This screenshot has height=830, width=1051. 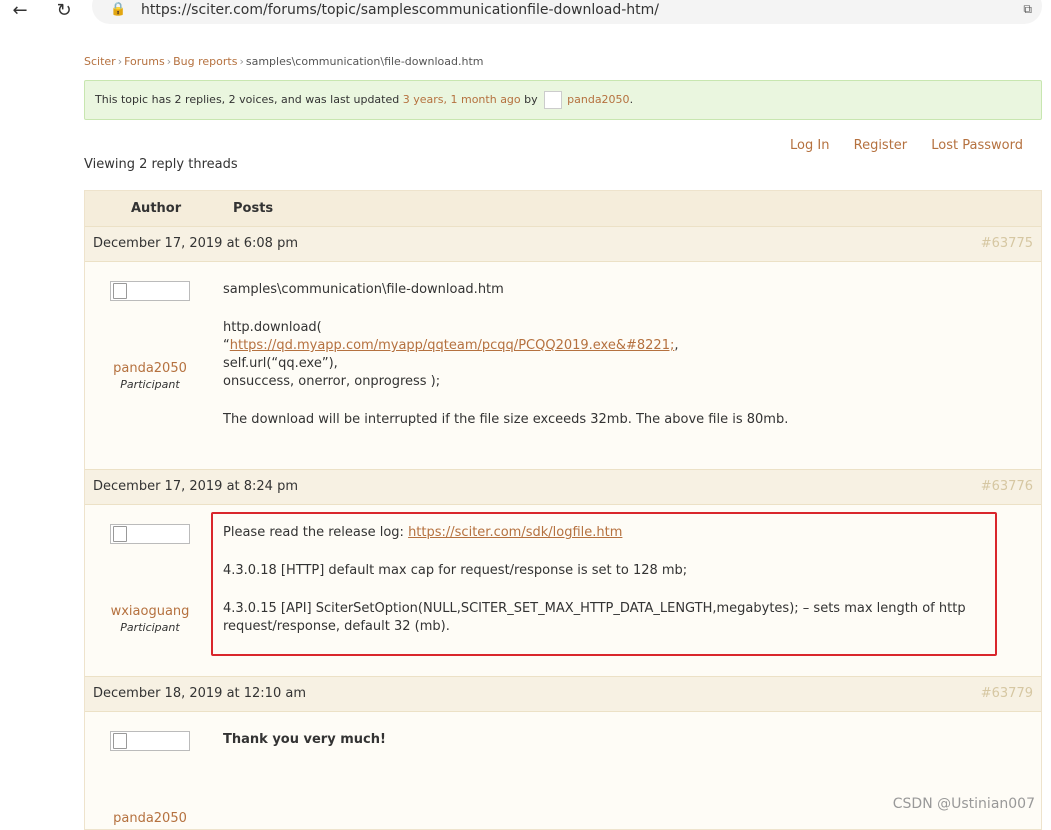 I want to click on last-updated-link: 3 years, 1 month ago, so click(x=462, y=99).